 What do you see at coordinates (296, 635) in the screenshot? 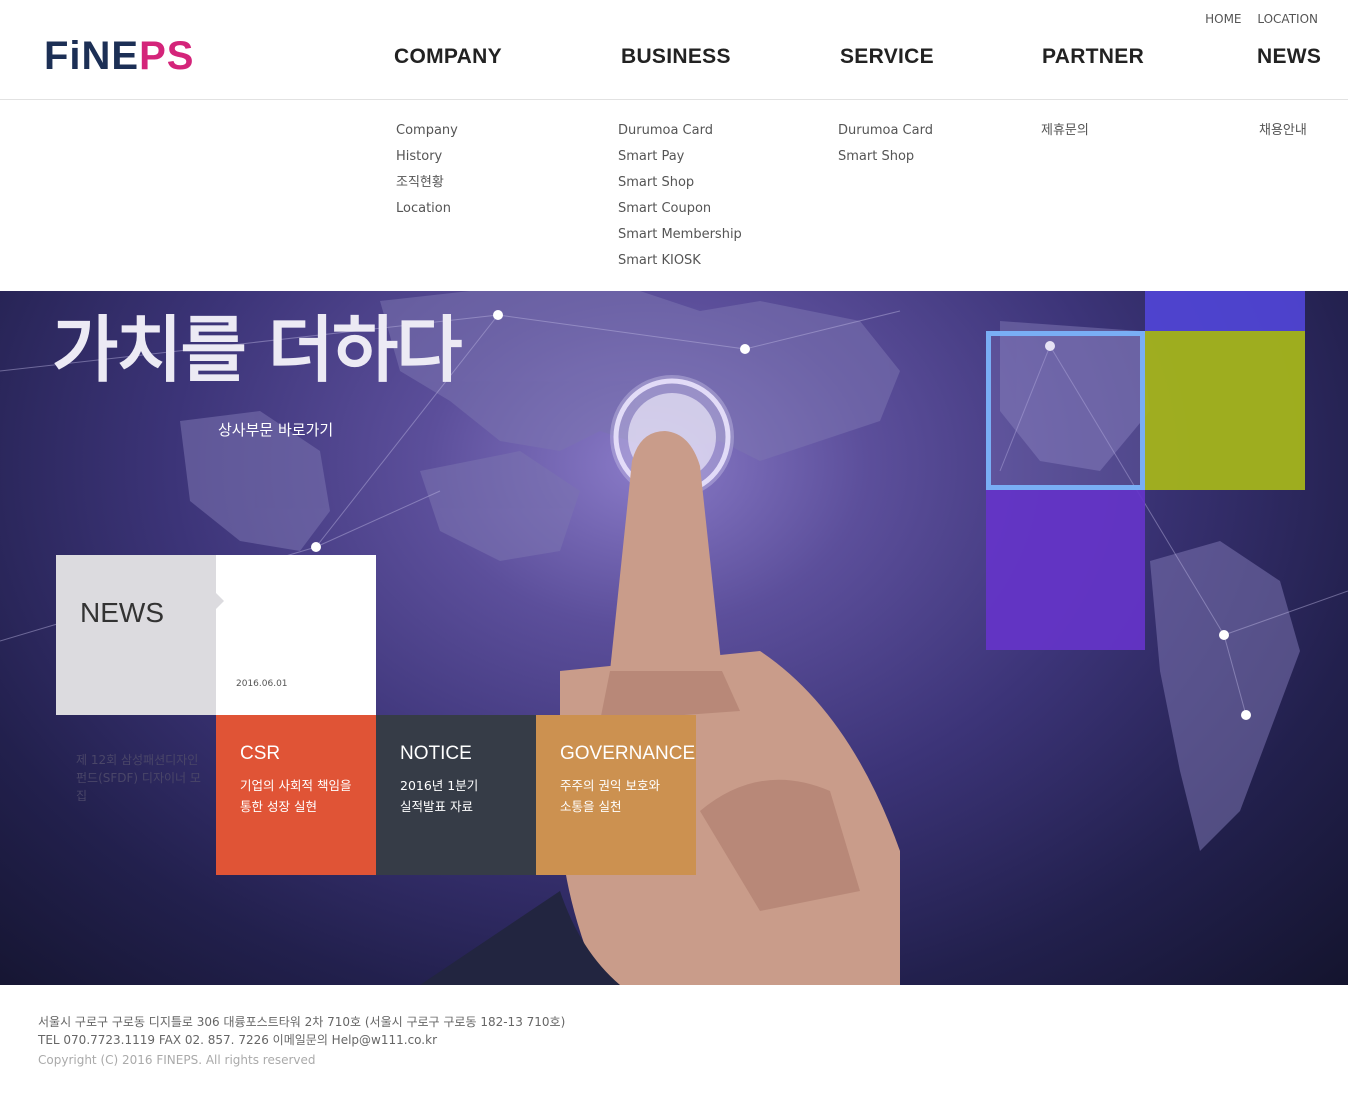
I see `news-item-panel: 2016.06.01` at bounding box center [296, 635].